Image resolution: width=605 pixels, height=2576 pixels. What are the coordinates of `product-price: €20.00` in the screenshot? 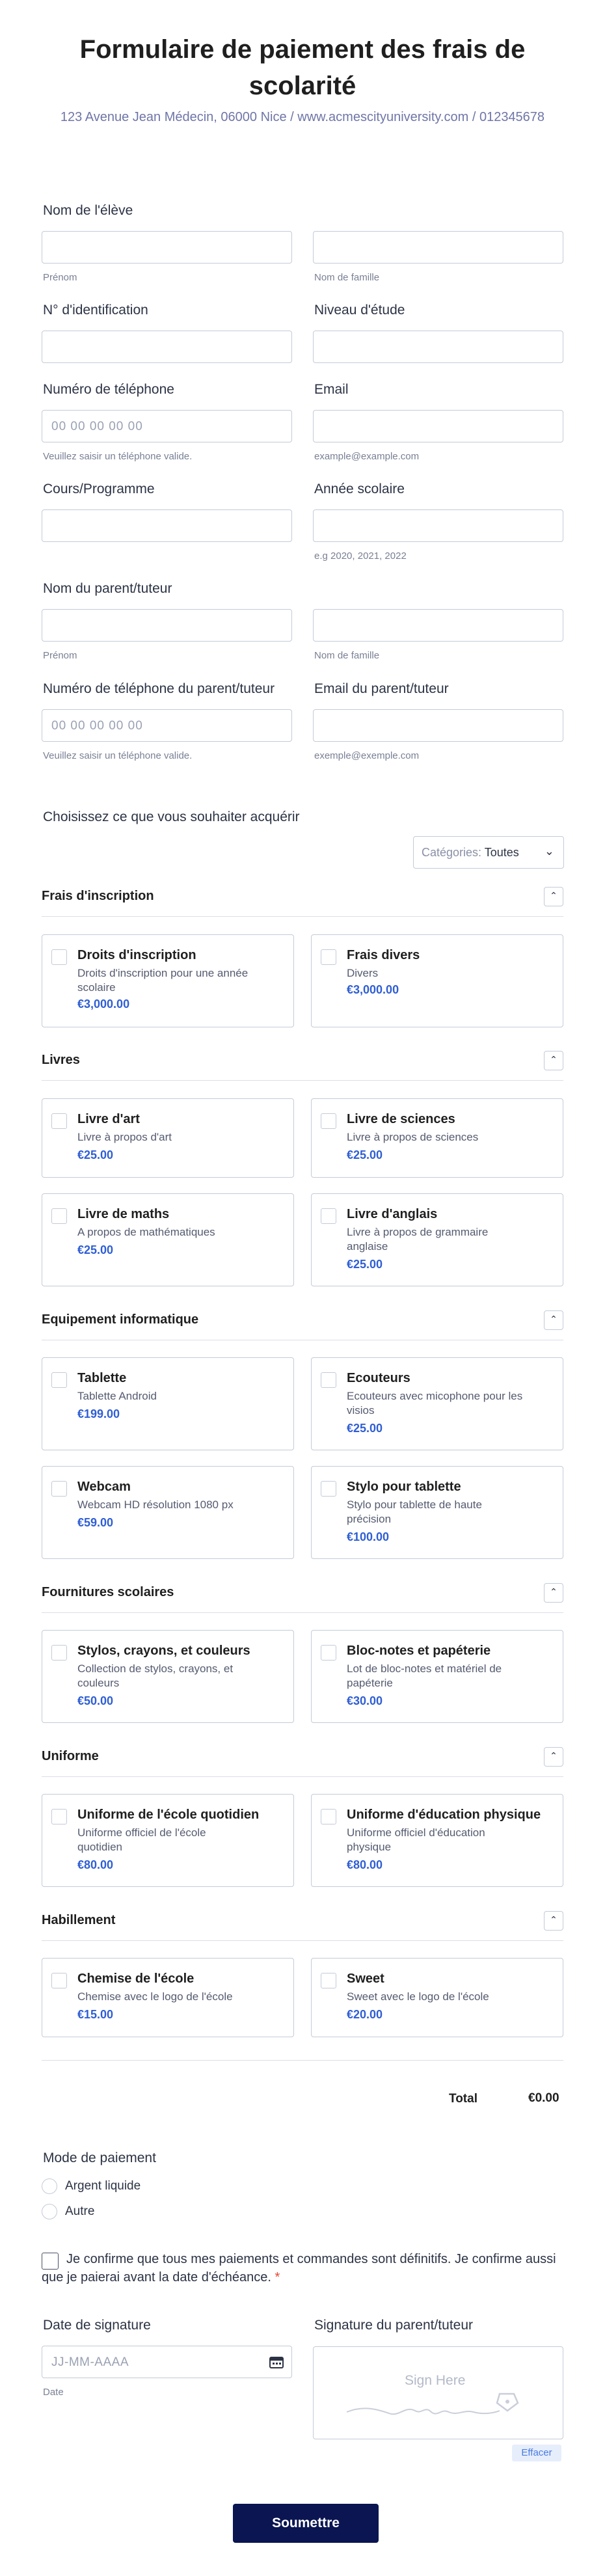 It's located at (365, 2015).